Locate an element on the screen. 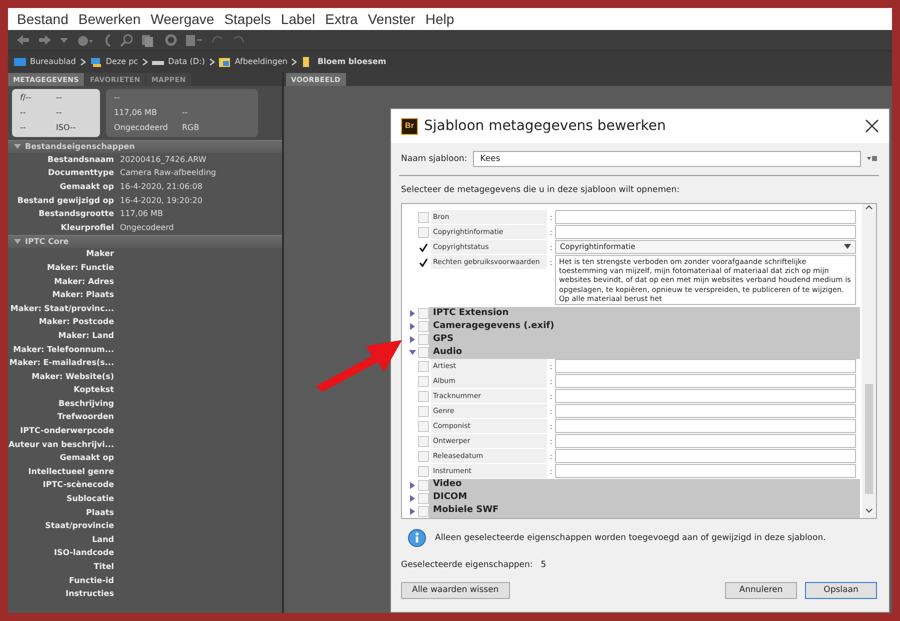  breadcrumb-item: Data (D:) is located at coordinates (186, 62).